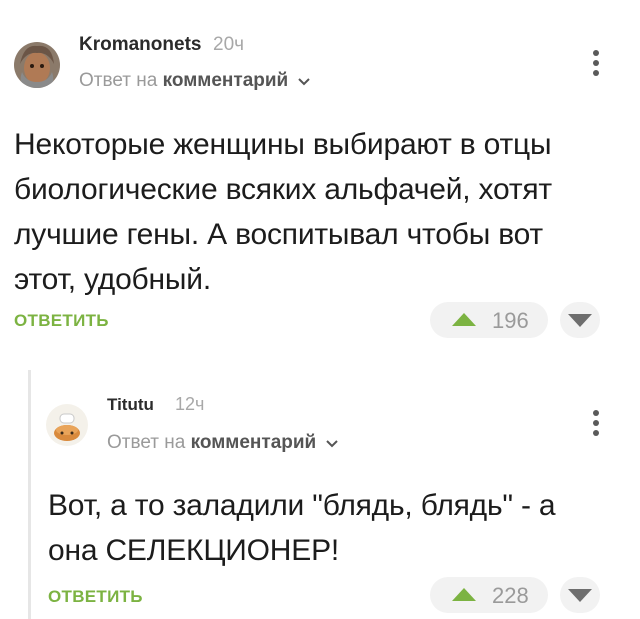  Describe the element at coordinates (510, 595) in the screenshot. I see `vote-score: 228` at that location.